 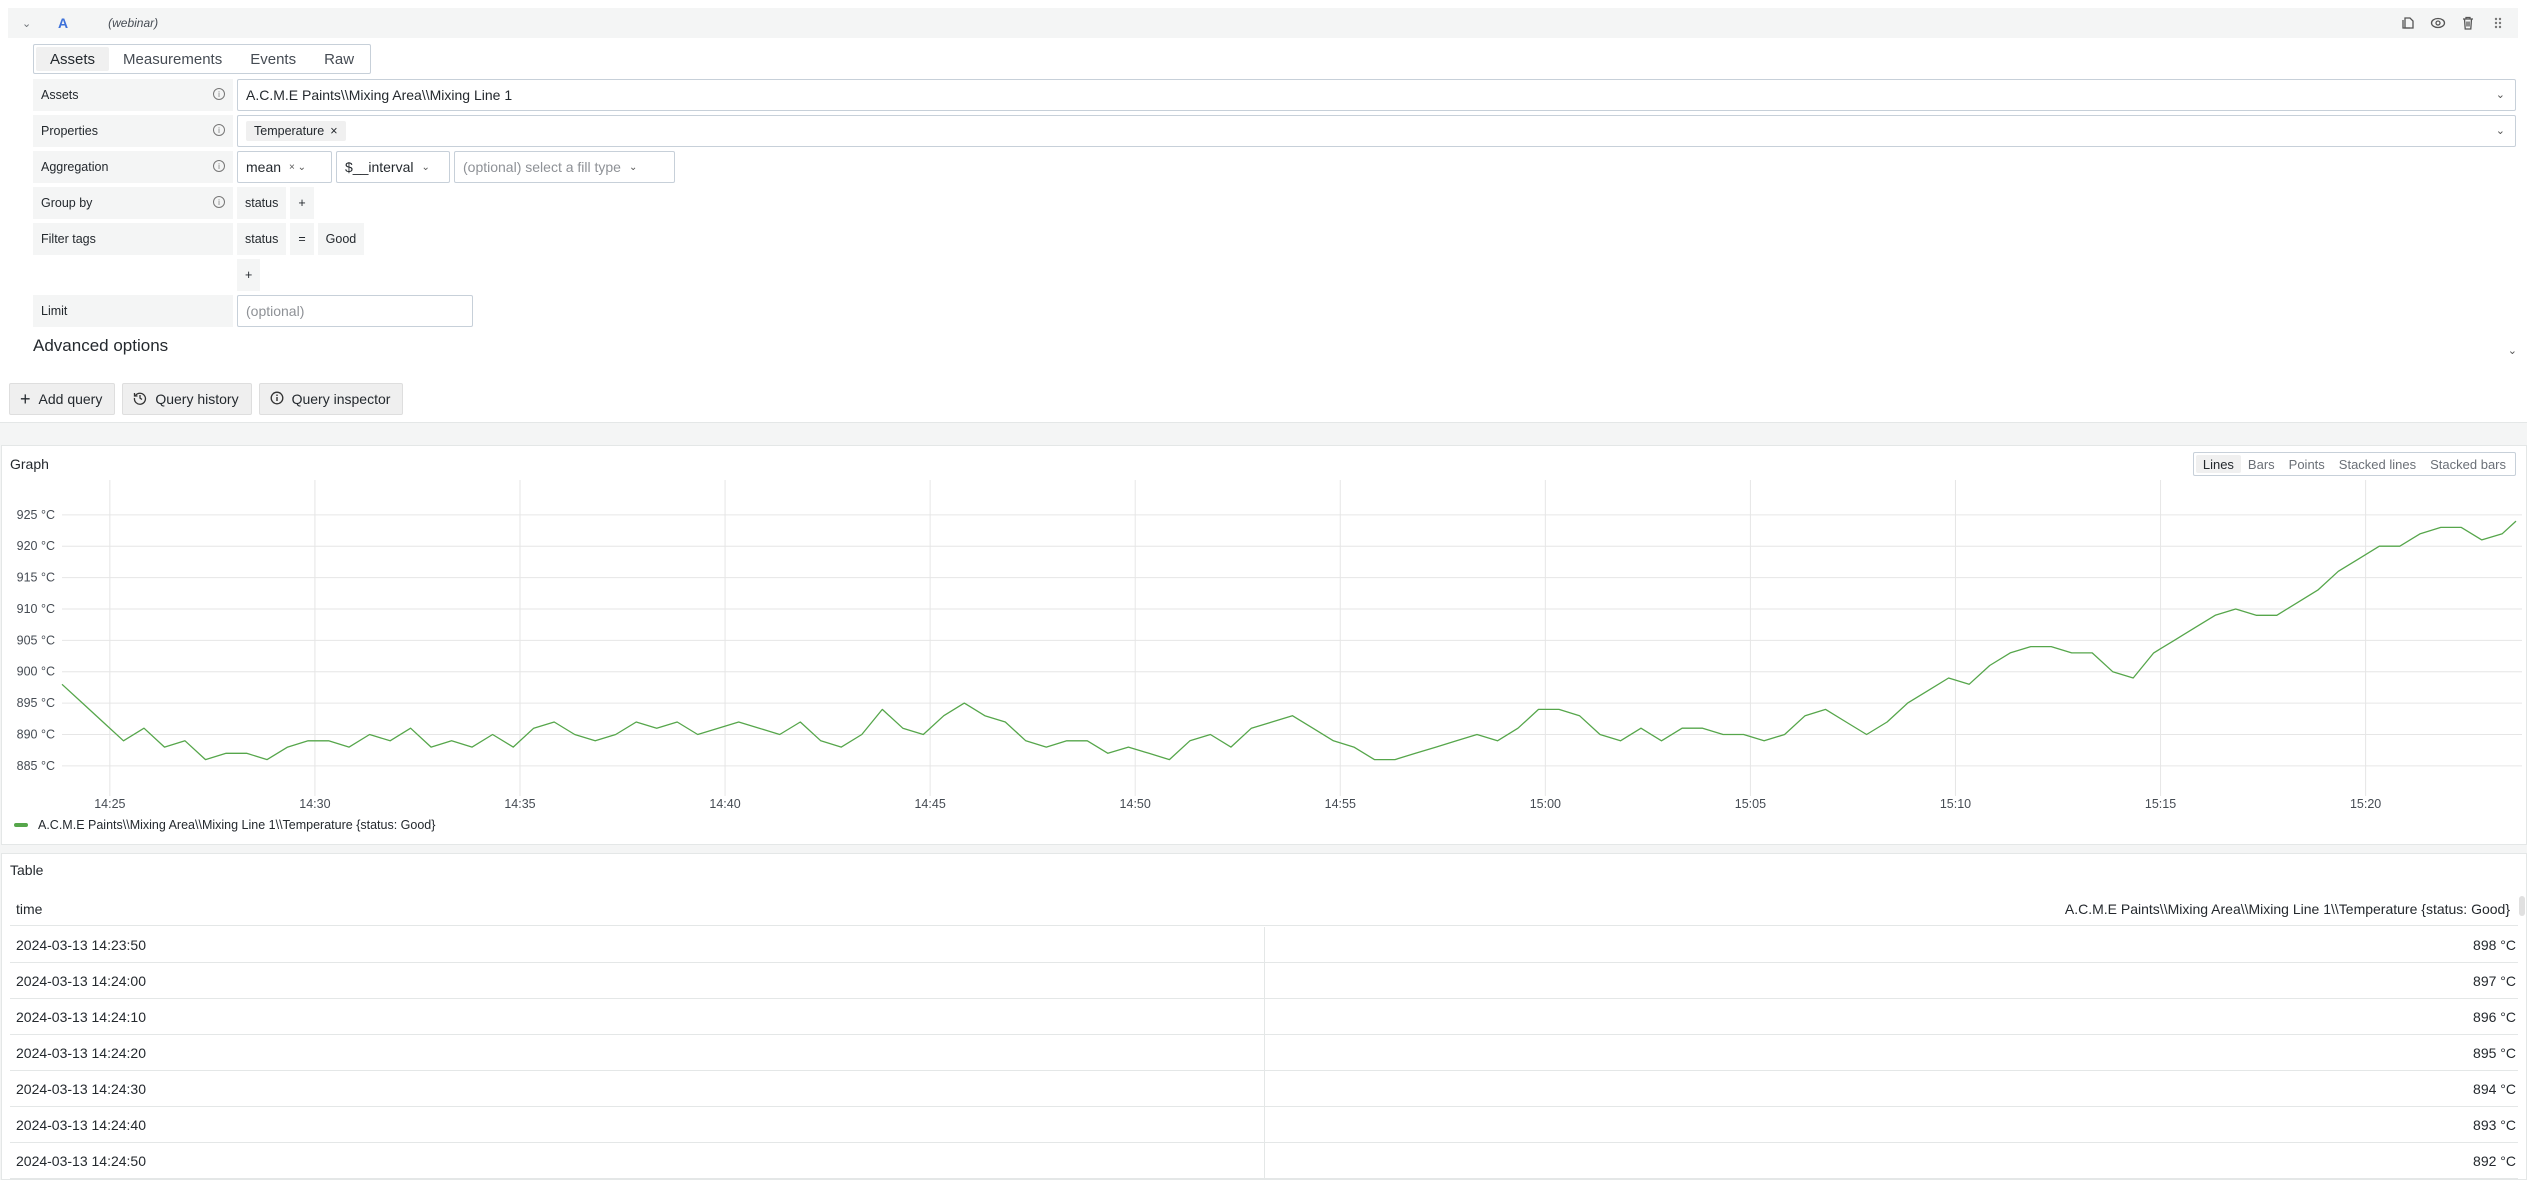 I want to click on interval-select: $__interval ⌄, so click(x=393, y=167).